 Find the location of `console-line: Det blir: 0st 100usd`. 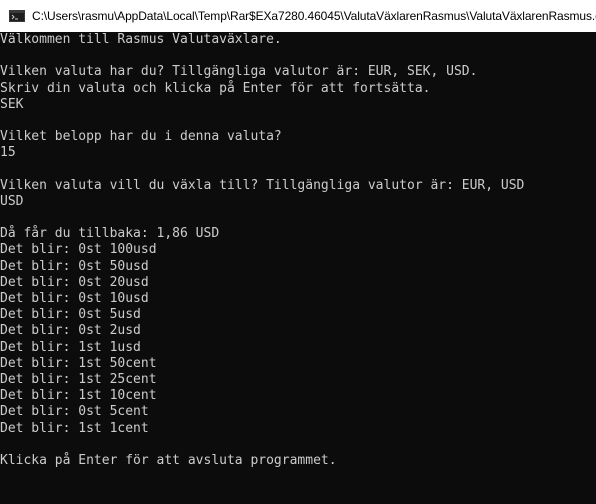

console-line: Det blir: 0st 100usd is located at coordinates (78, 250).